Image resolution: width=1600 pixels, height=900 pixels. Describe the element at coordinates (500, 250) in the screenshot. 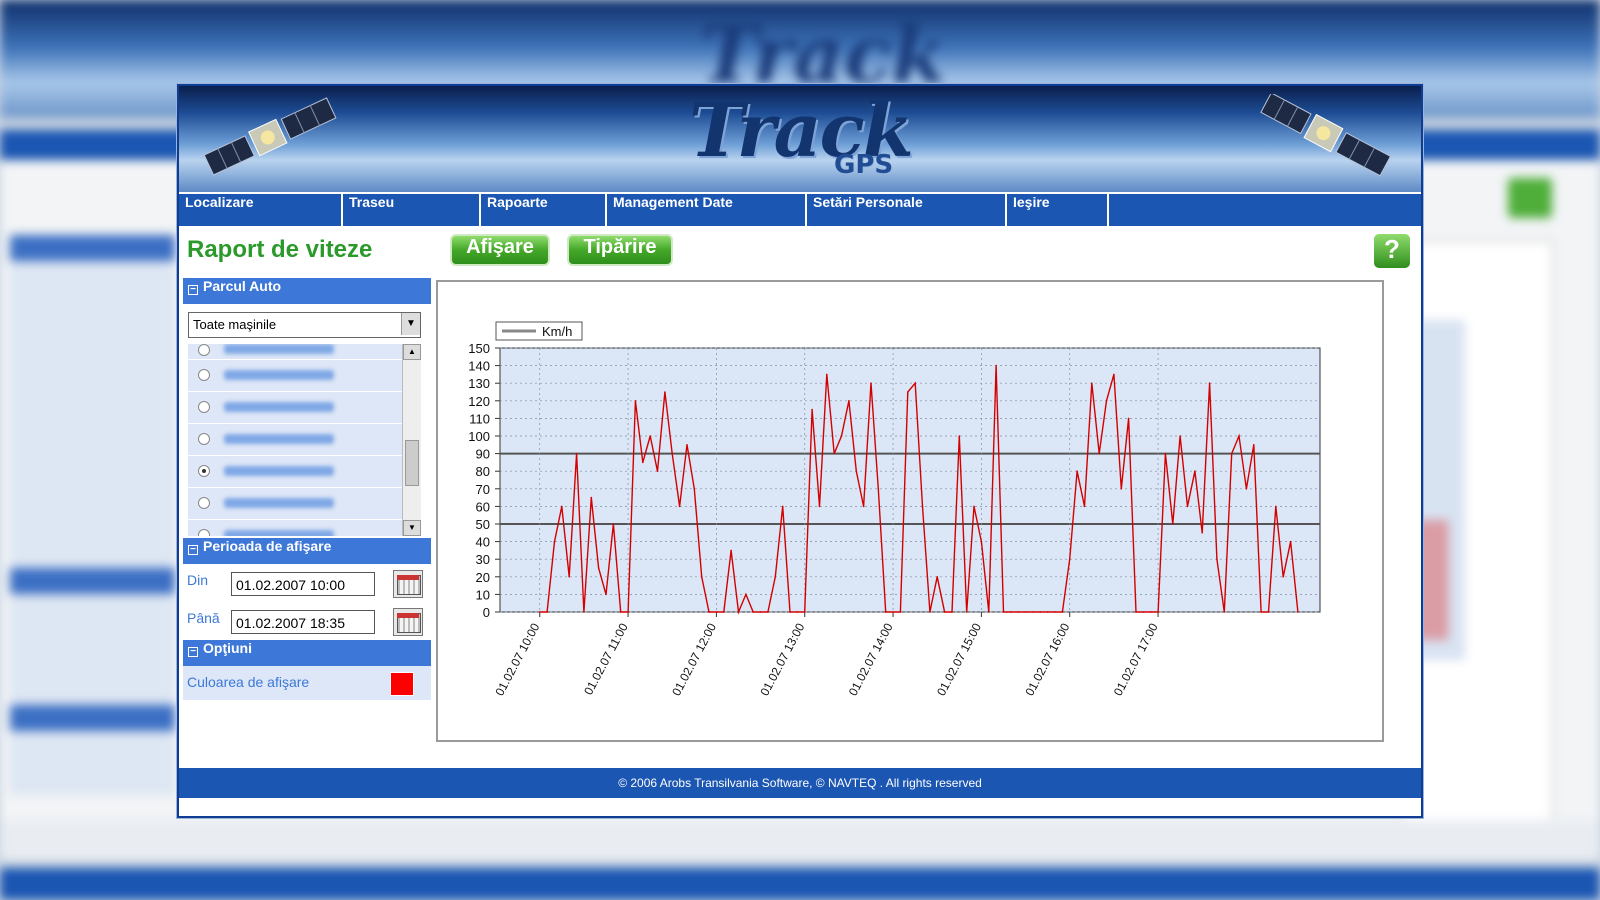

I see `show-button: Afişare` at that location.